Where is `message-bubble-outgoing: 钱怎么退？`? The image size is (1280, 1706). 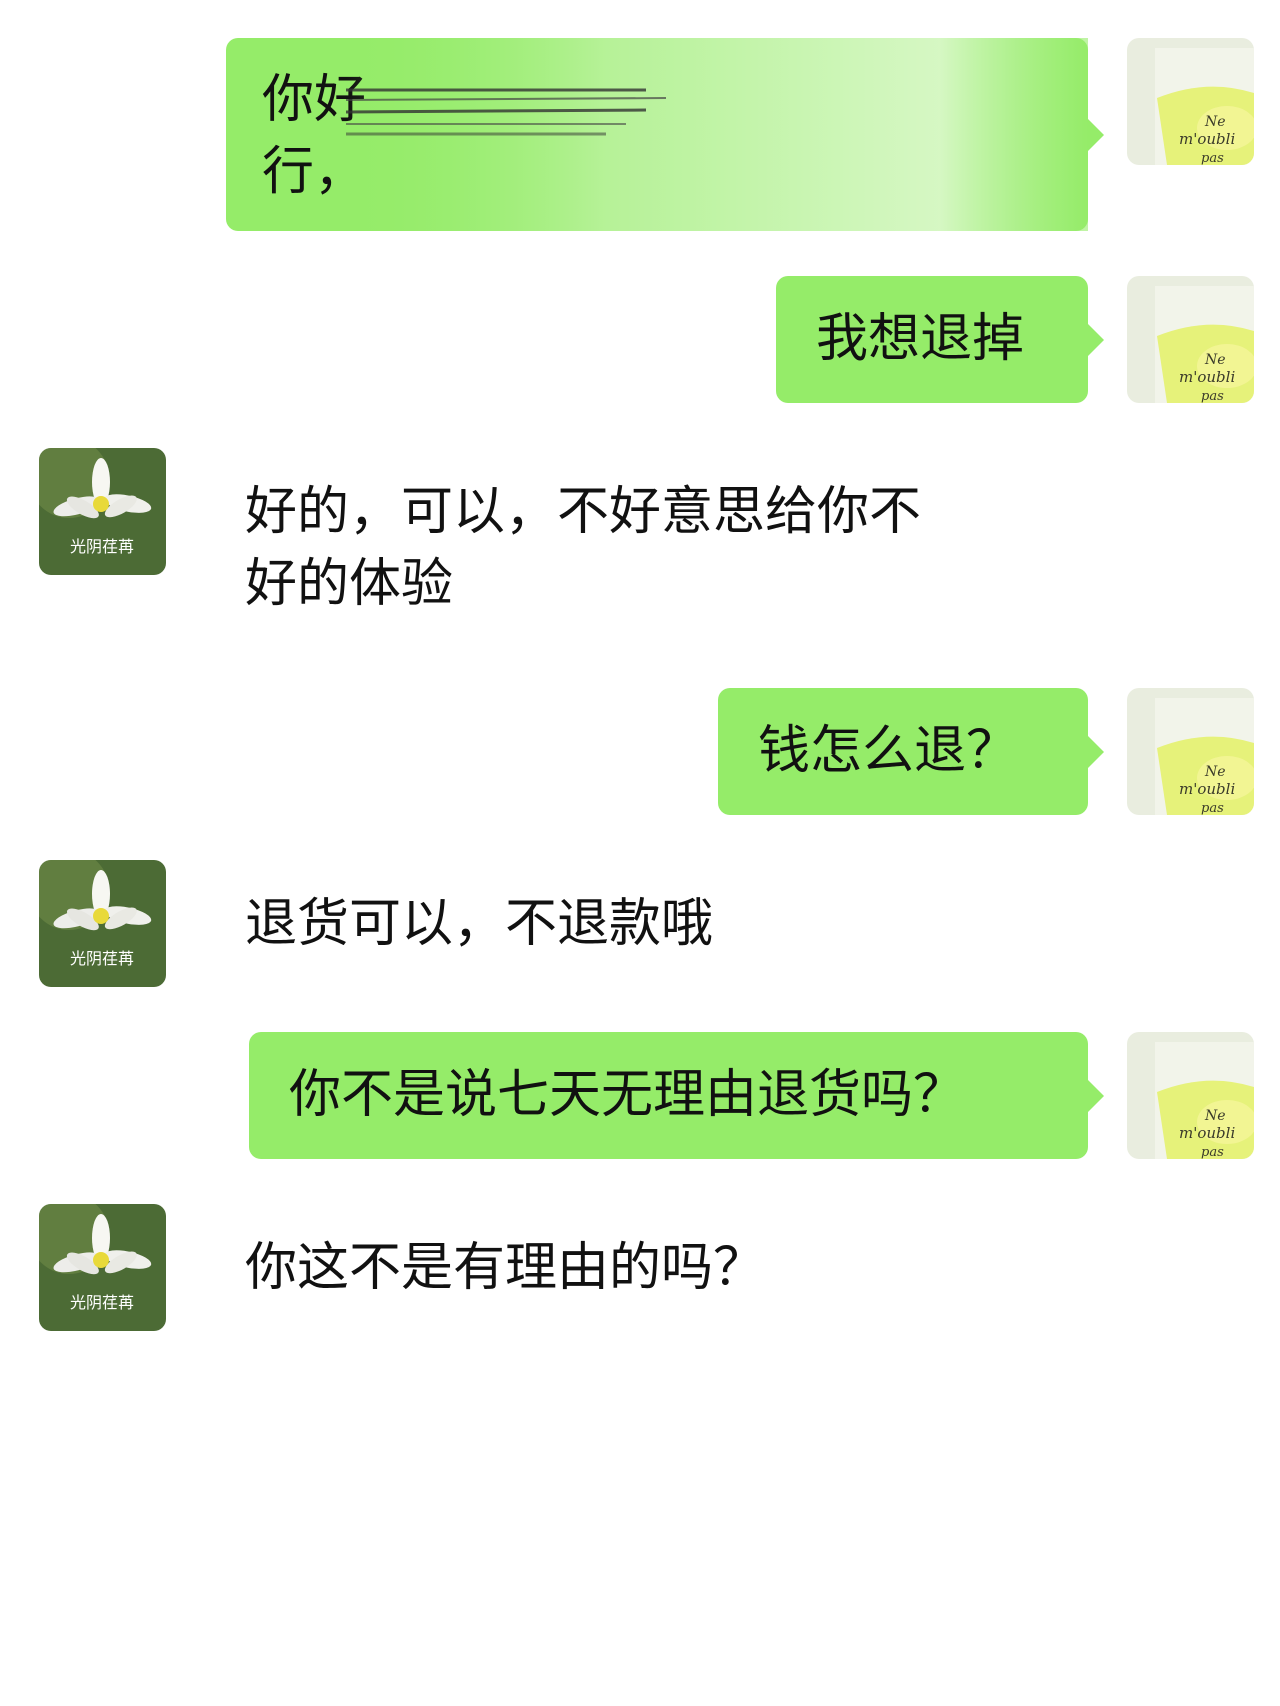
message-bubble-outgoing: 钱怎么退？ is located at coordinates (911, 751).